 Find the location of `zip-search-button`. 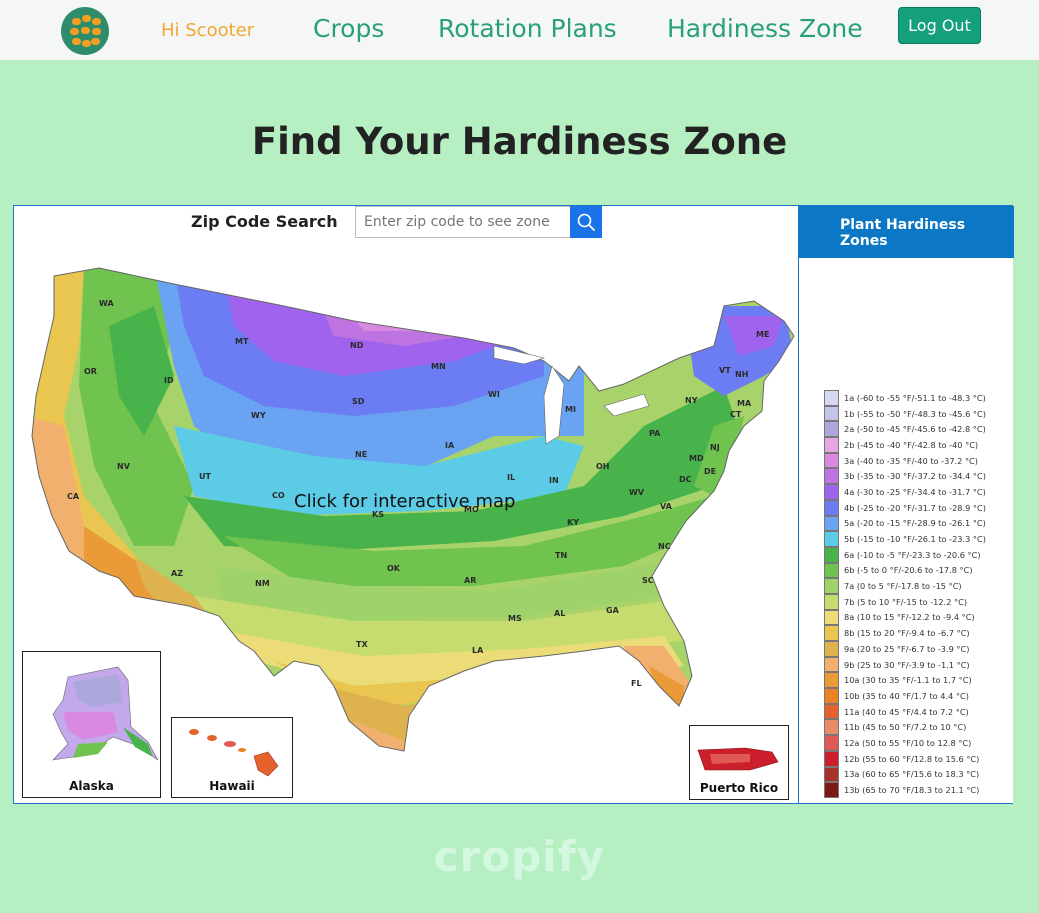

zip-search-button is located at coordinates (586, 222).